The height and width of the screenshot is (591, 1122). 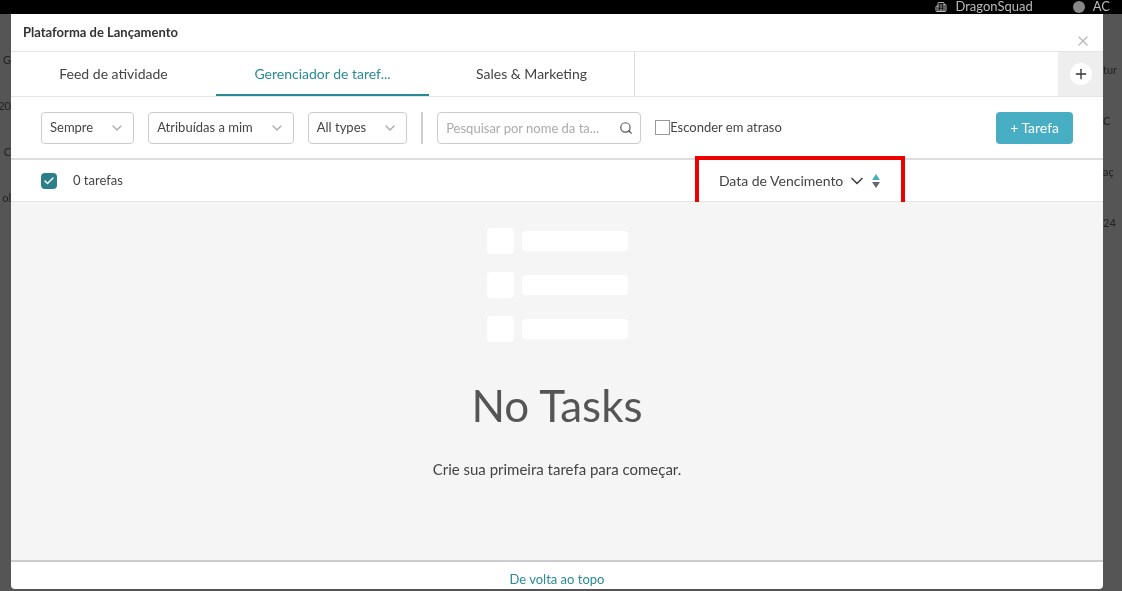 I want to click on sort-icon, so click(x=876, y=180).